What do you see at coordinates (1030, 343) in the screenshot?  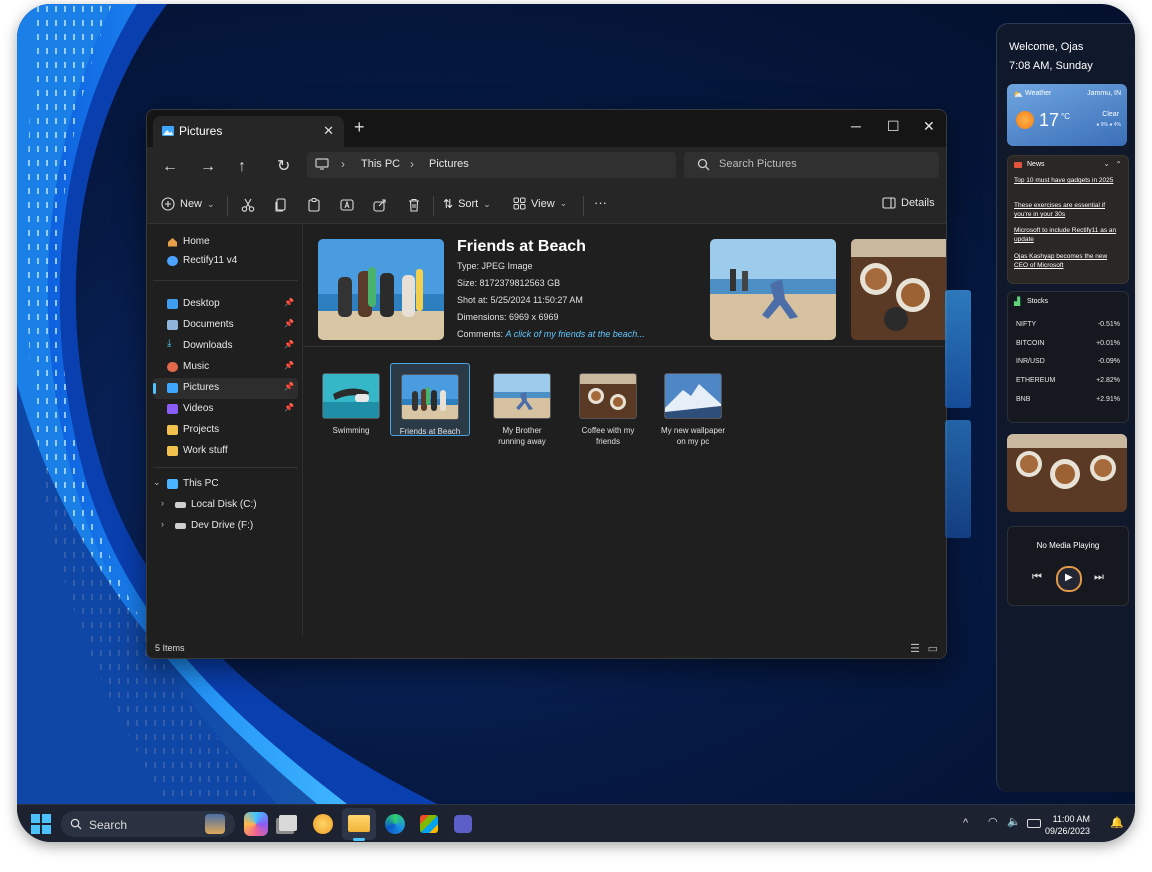 I see `stock-name: BITCOIN` at bounding box center [1030, 343].